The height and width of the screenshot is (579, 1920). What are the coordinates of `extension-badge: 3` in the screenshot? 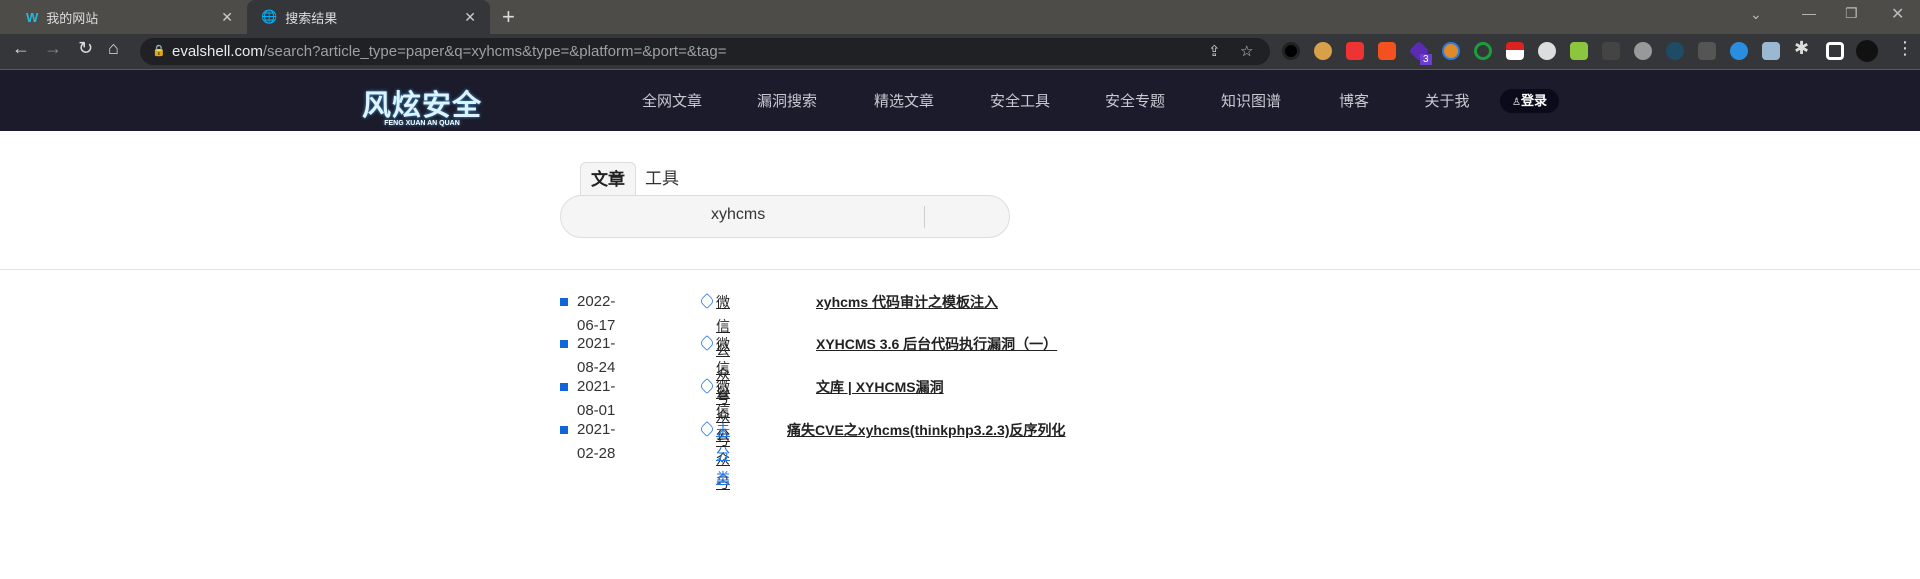 It's located at (1426, 59).